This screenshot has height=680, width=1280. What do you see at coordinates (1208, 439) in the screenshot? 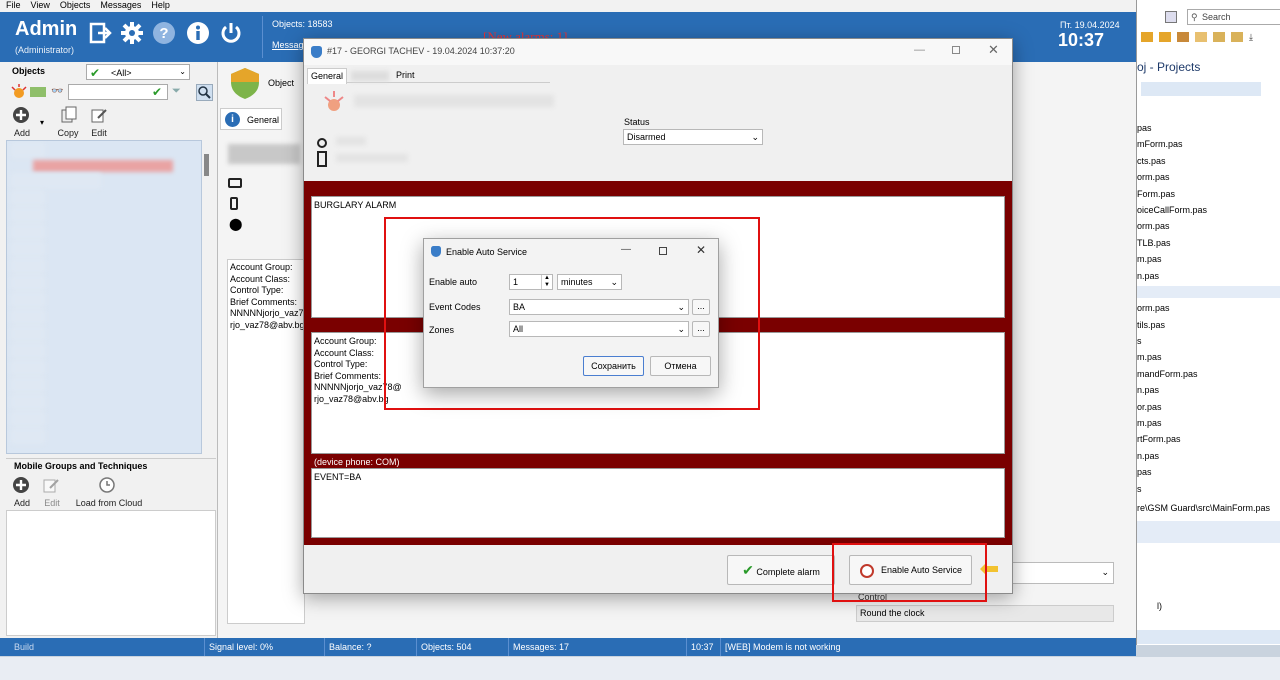
I see `ide-file-item: rtForm.pas` at bounding box center [1208, 439].